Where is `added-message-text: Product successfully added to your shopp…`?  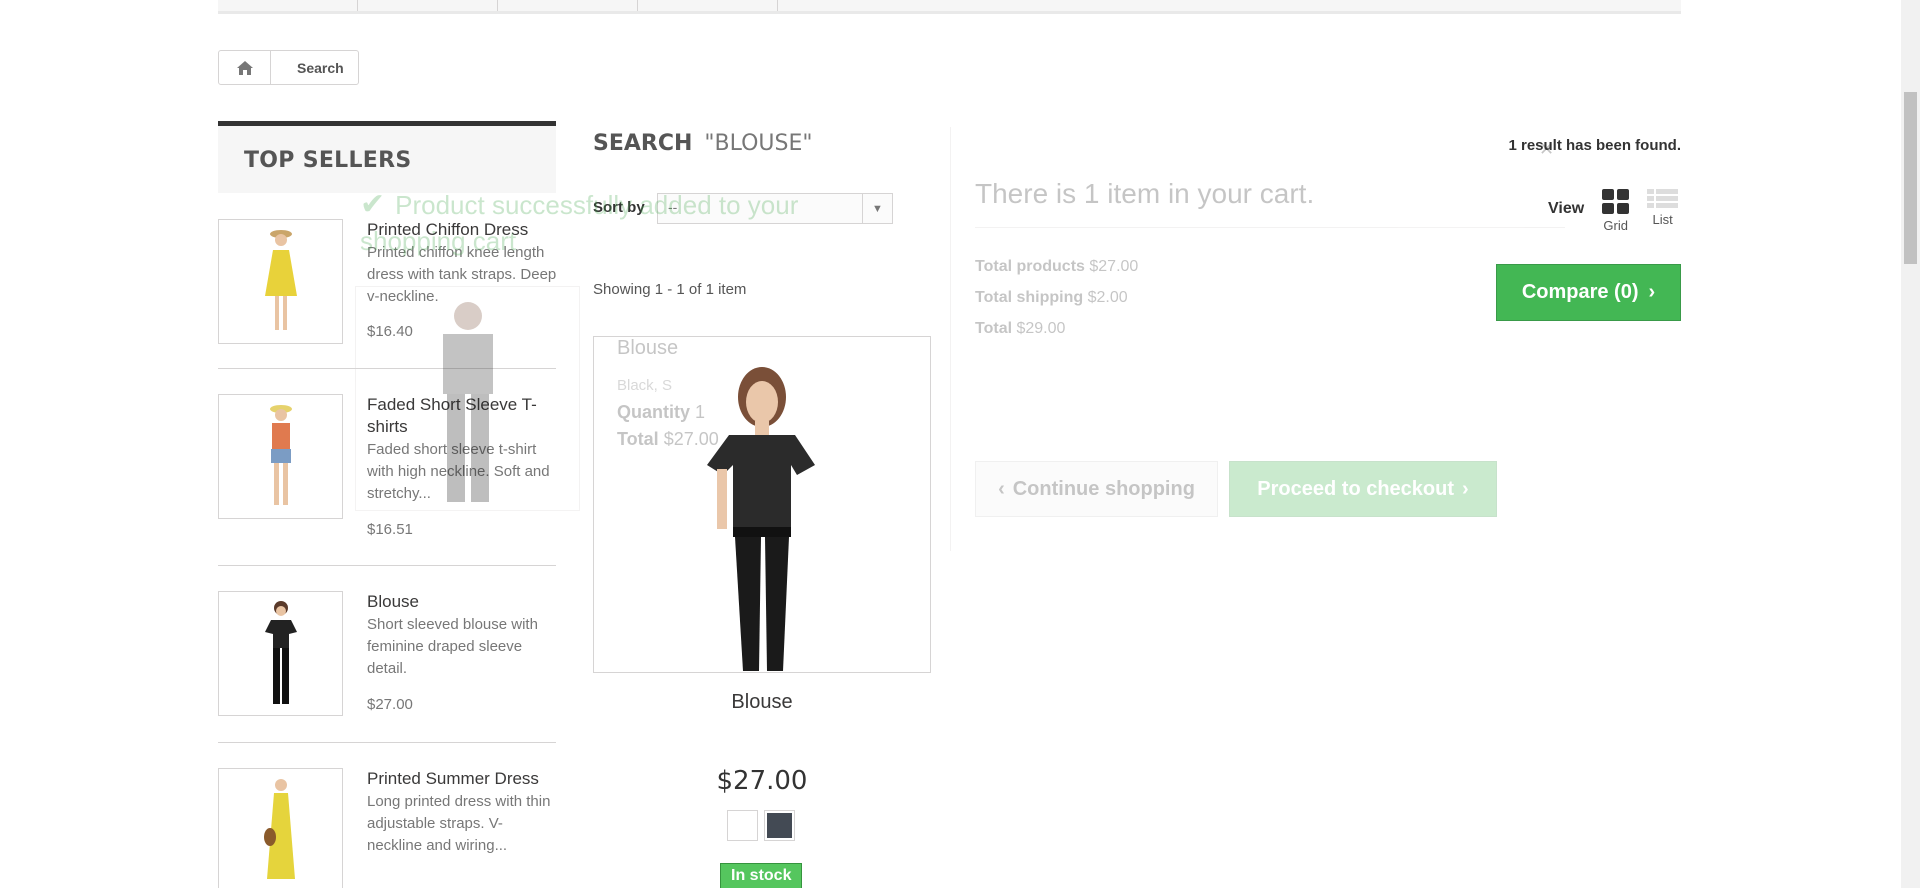 added-message-text: Product successfully added to your shopp… is located at coordinates (579, 223).